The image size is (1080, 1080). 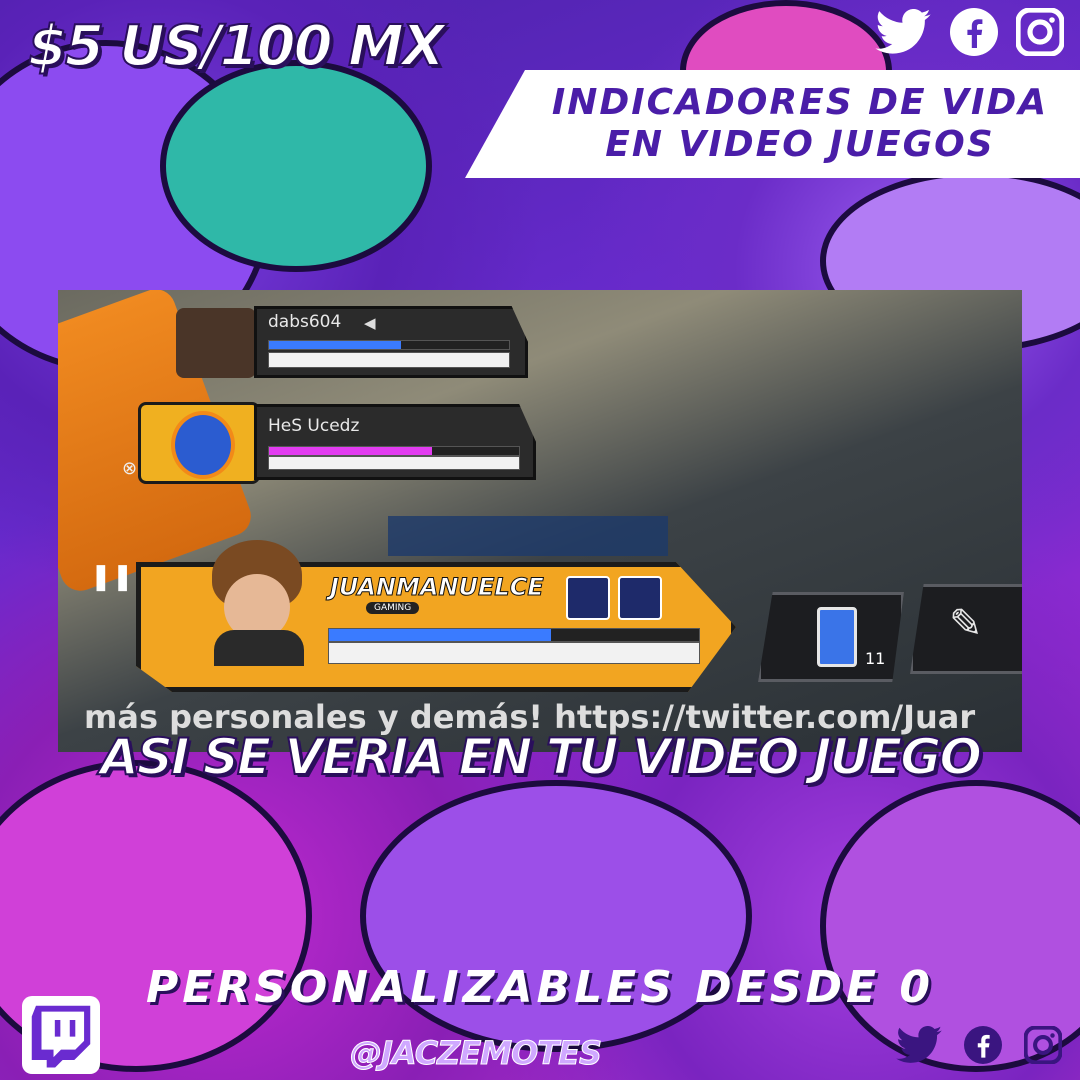 What do you see at coordinates (389, 360) in the screenshot?
I see `player1-health-bar` at bounding box center [389, 360].